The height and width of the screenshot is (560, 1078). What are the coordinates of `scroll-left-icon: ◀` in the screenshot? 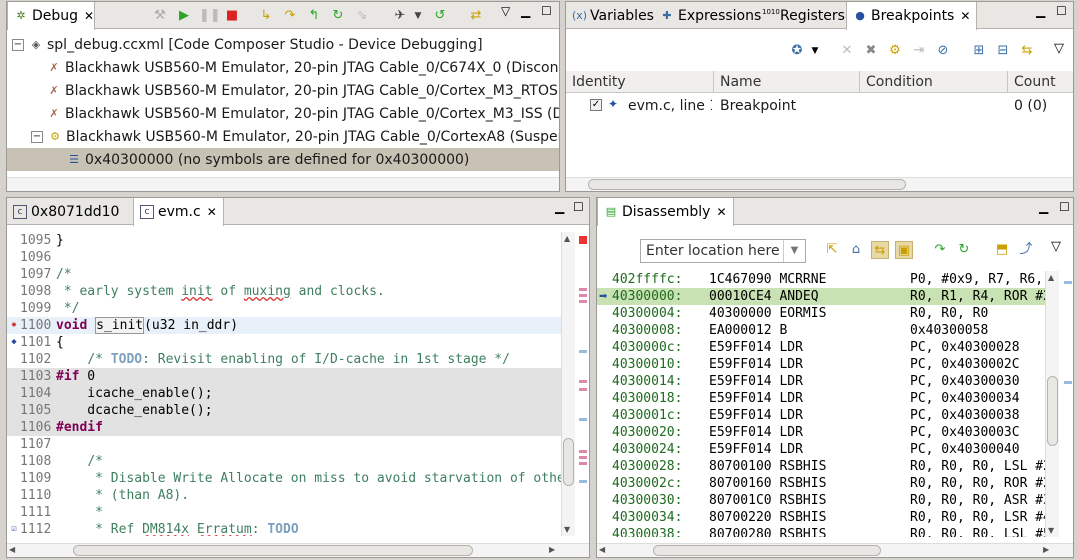 It's located at (602, 549).